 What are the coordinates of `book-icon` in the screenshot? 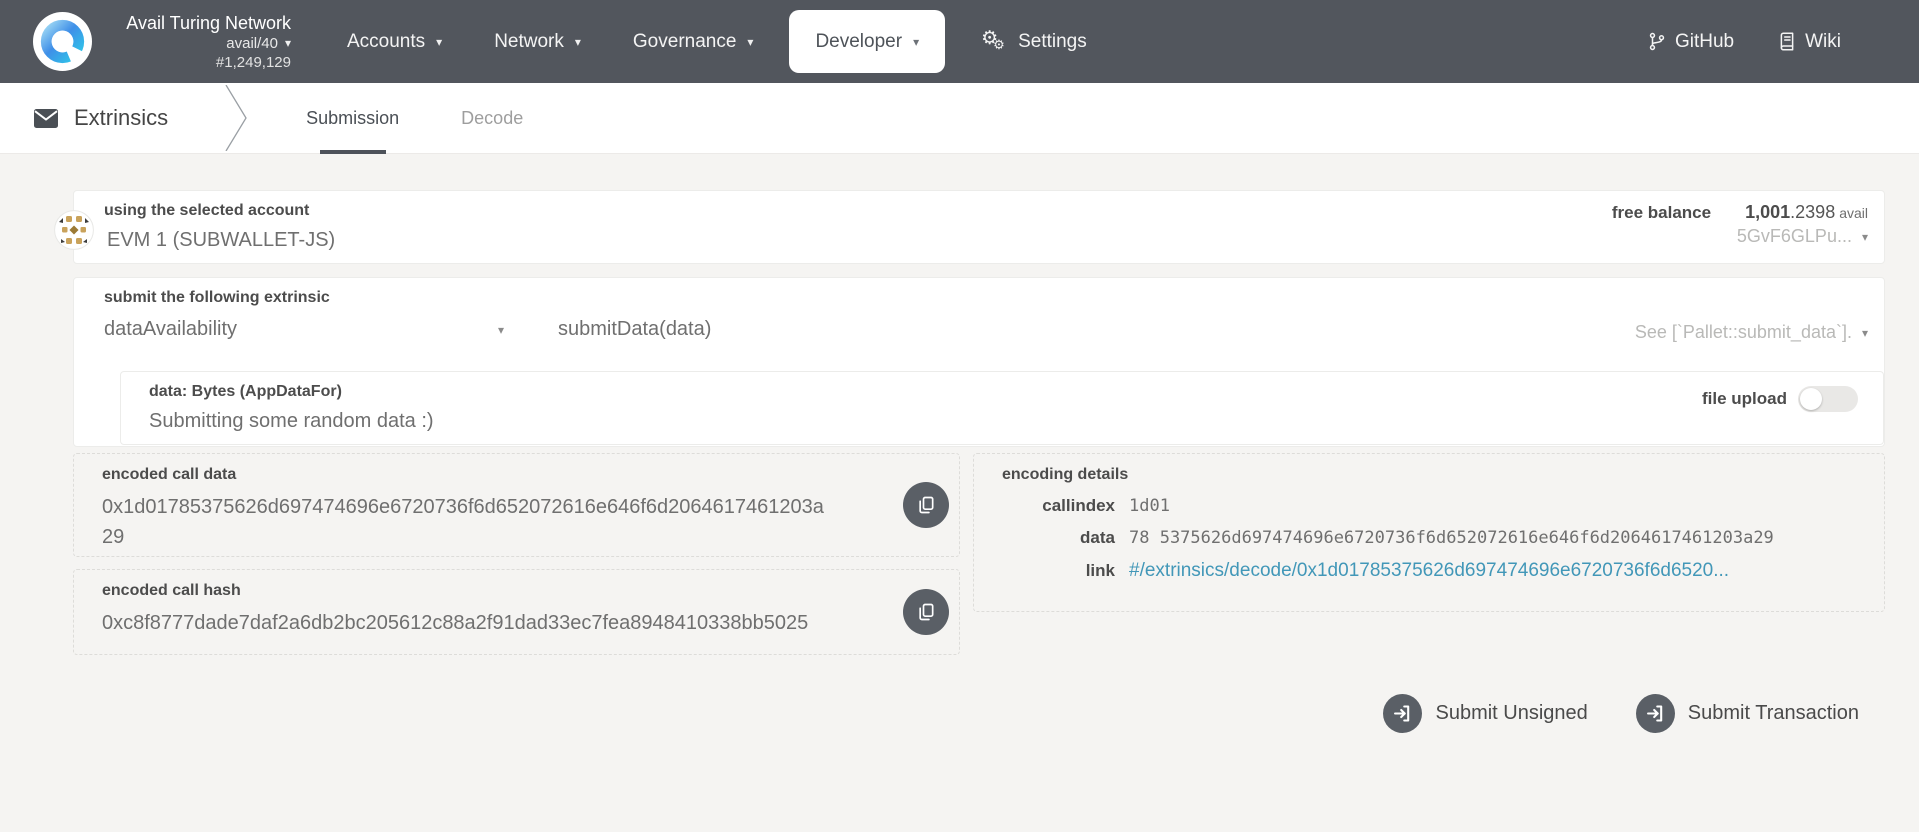 It's located at (1787, 41).